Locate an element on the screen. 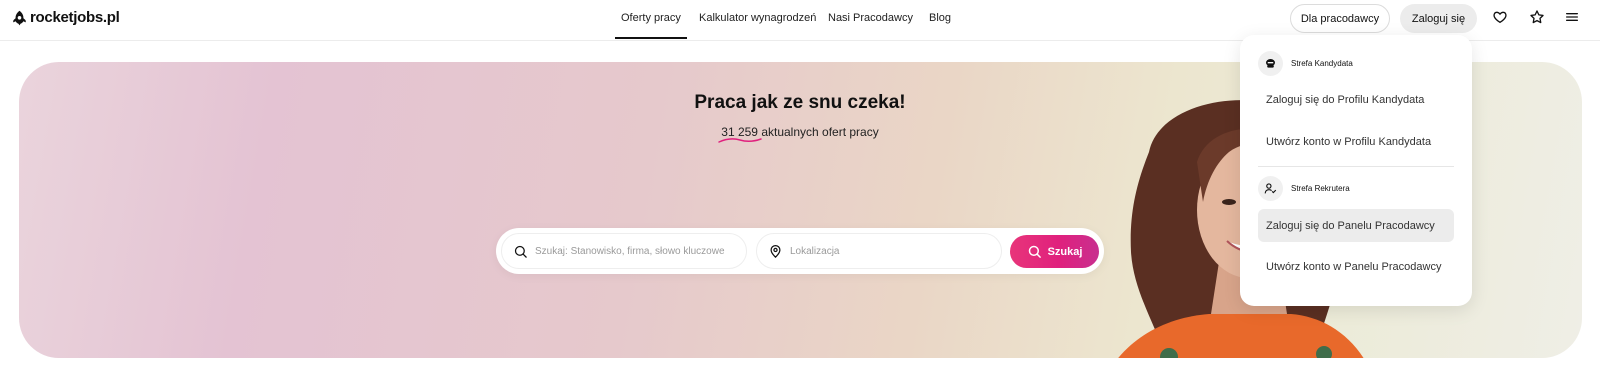  search-button: Szukaj is located at coordinates (1054, 251).